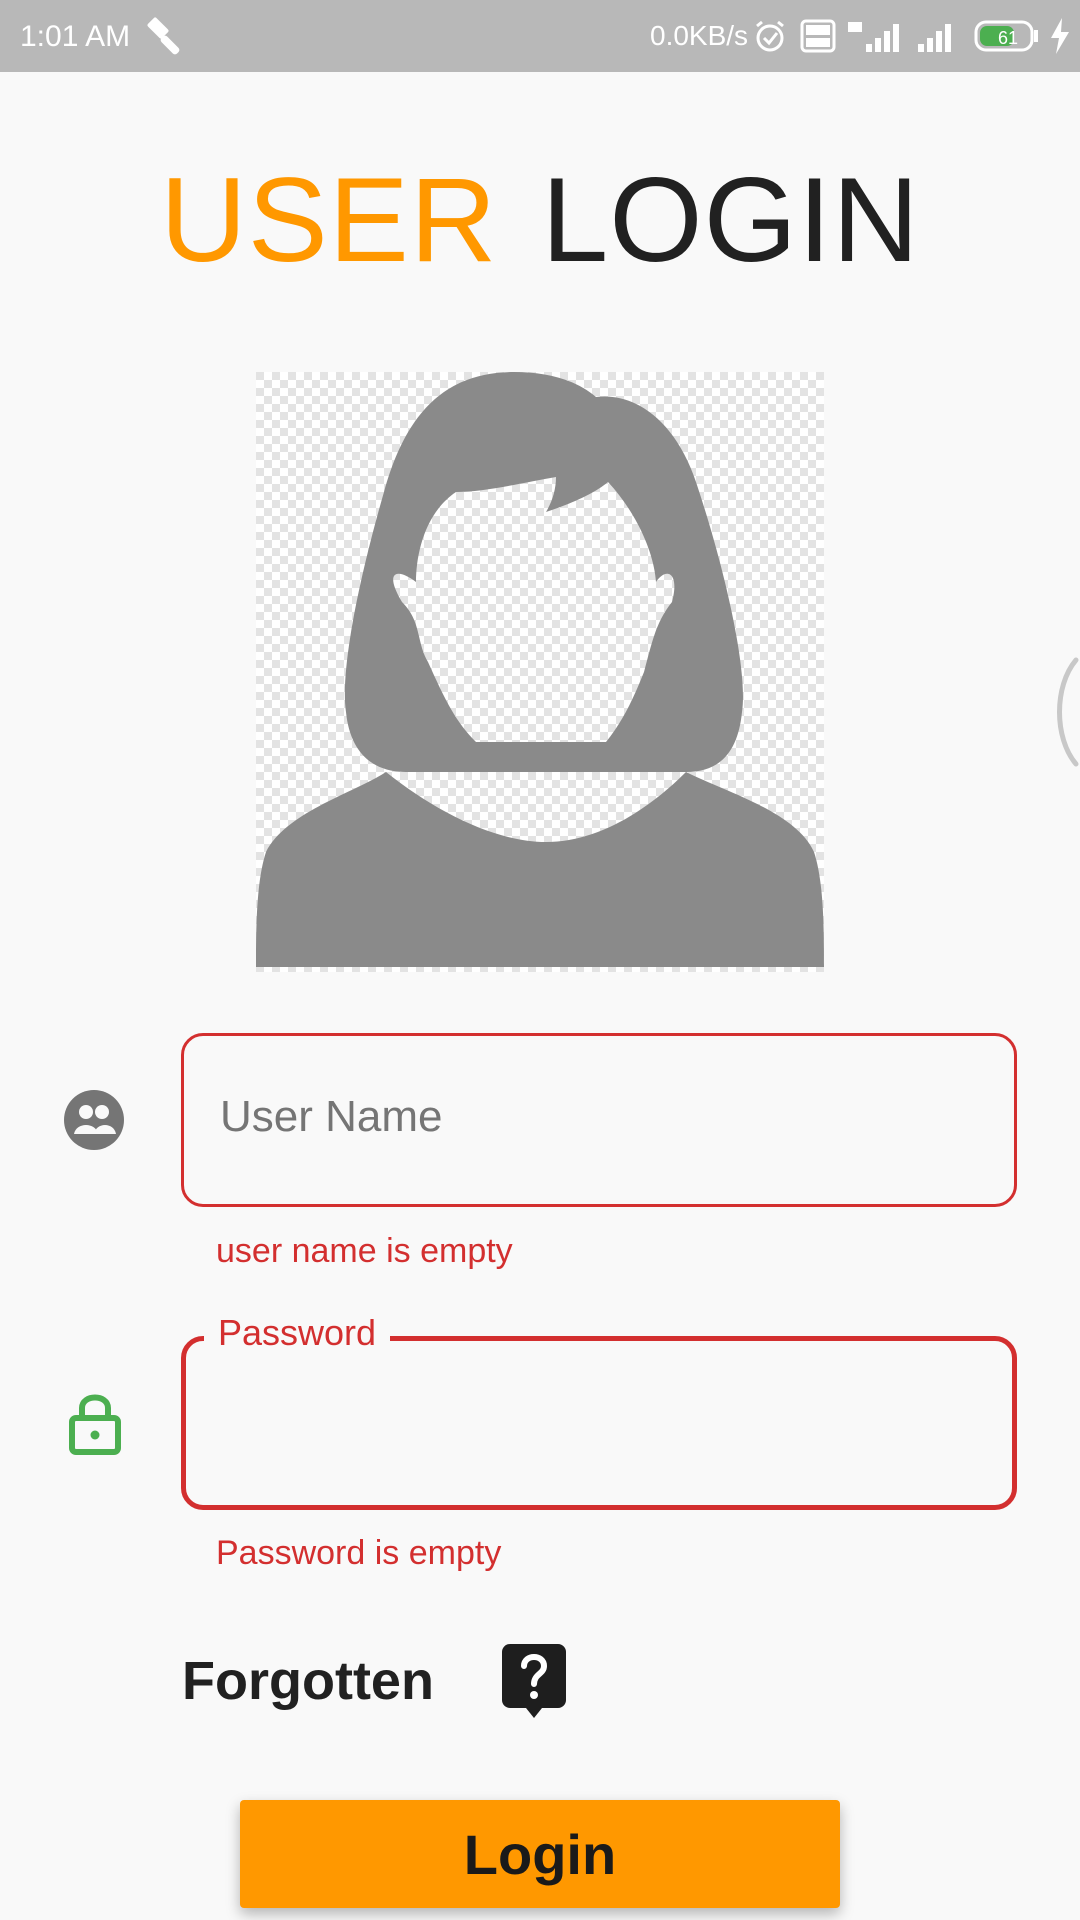 The height and width of the screenshot is (1920, 1080). I want to click on battery-icon: 61, so click(1006, 36).